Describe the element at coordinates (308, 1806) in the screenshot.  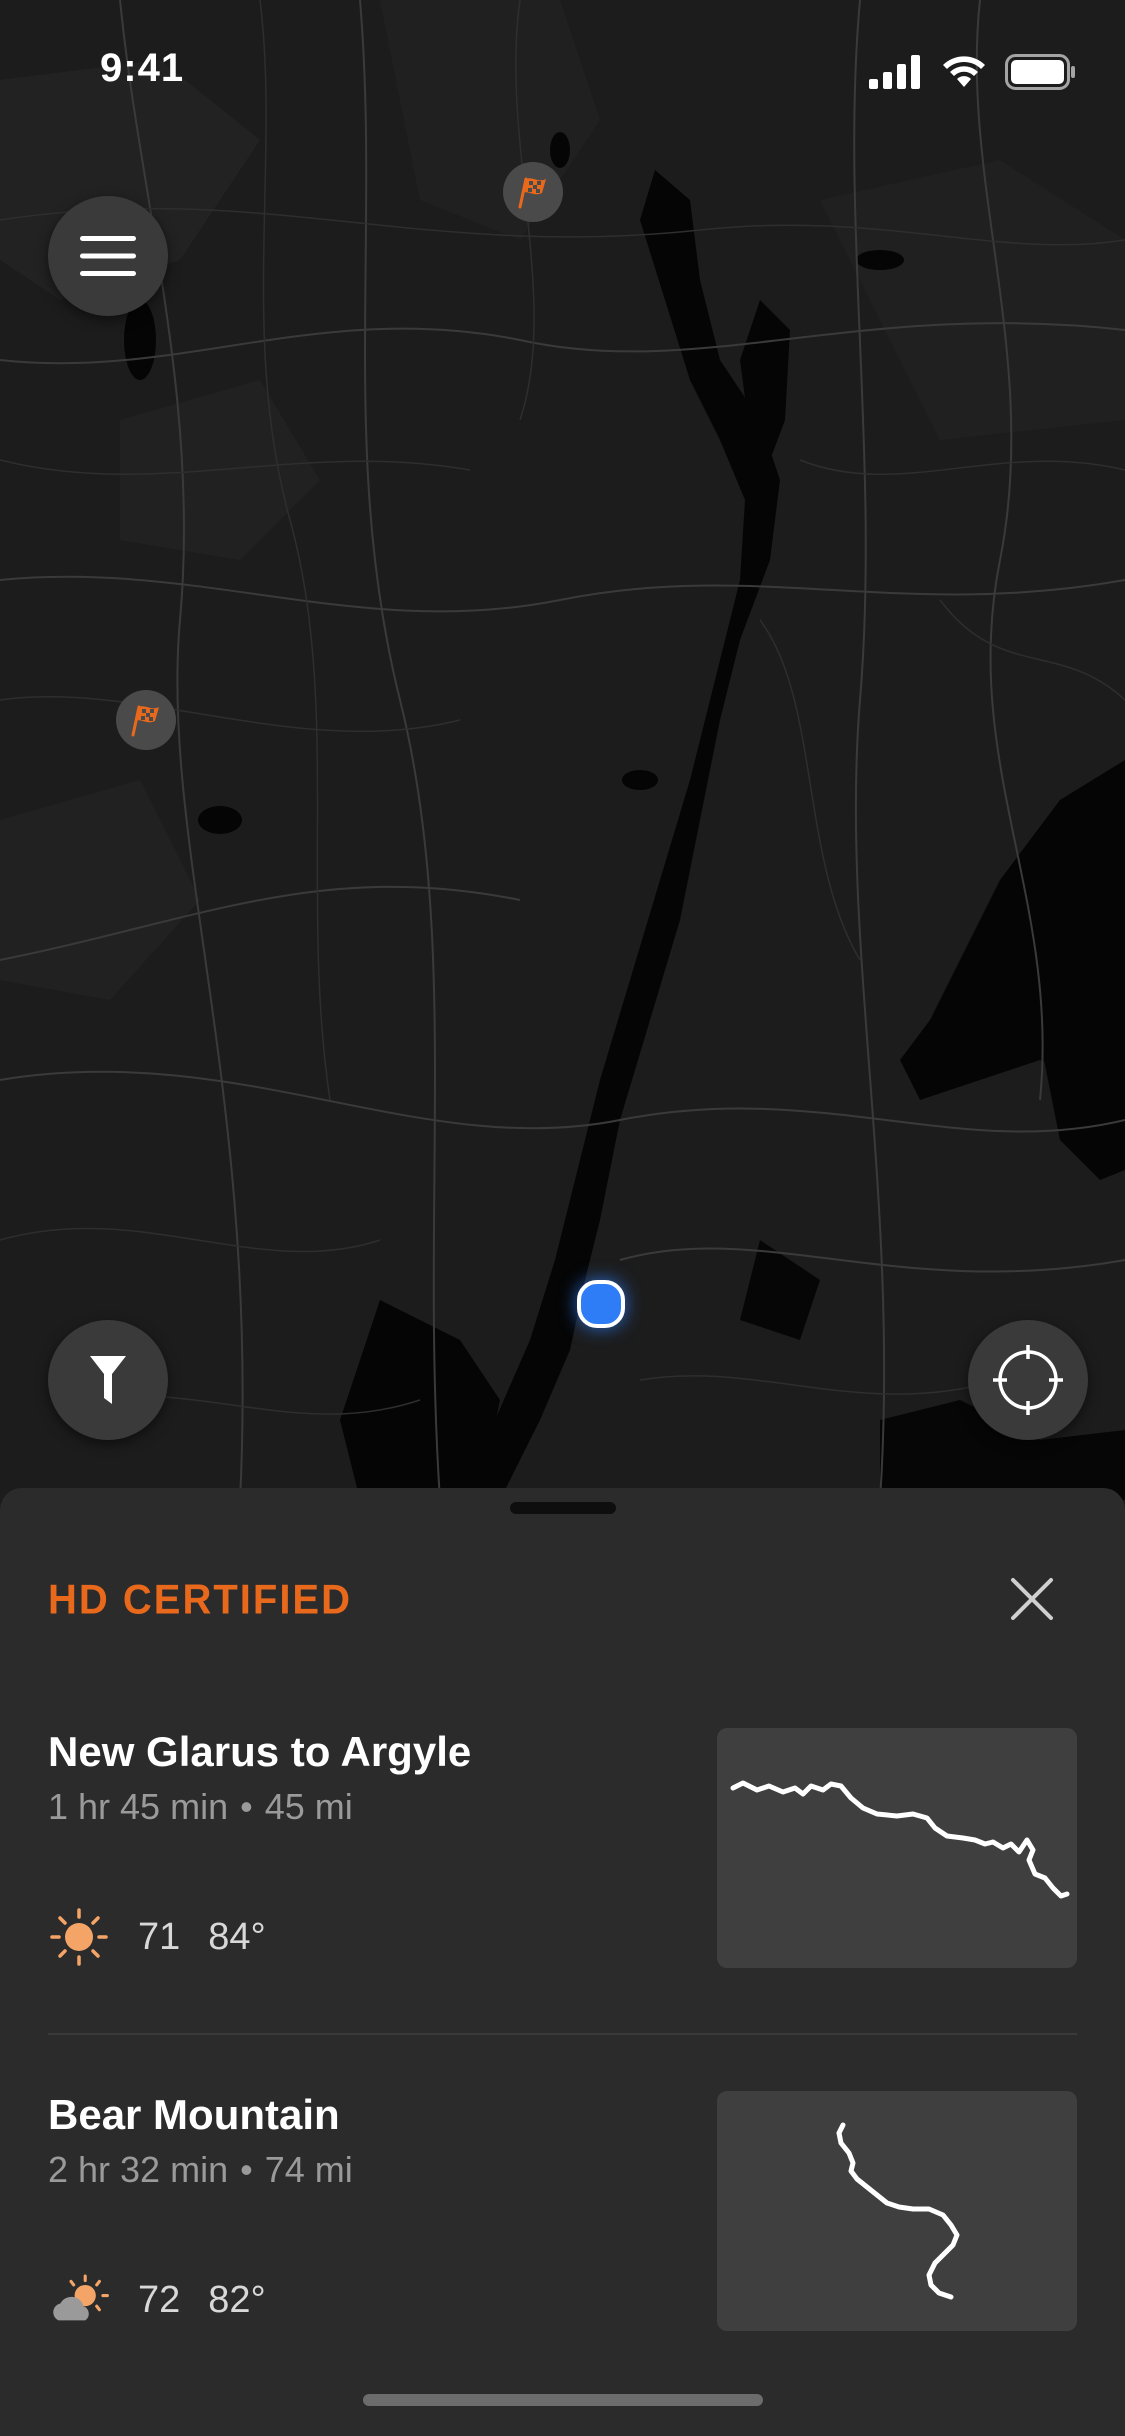
I see `route-distance: 45 mi` at that location.